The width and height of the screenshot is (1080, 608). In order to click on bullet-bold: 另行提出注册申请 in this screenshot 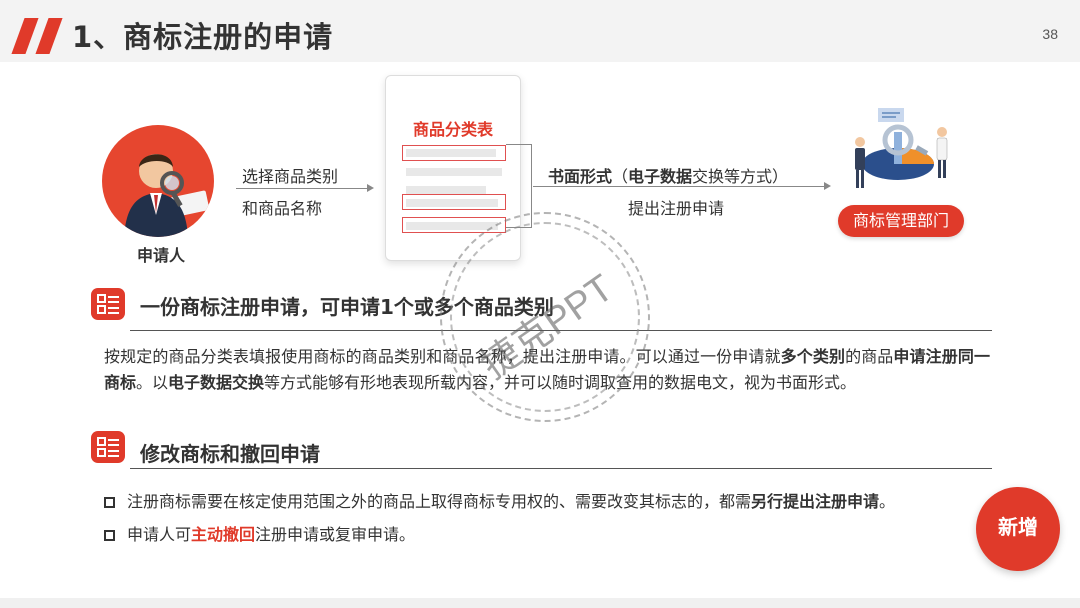, I will do `click(815, 501)`.